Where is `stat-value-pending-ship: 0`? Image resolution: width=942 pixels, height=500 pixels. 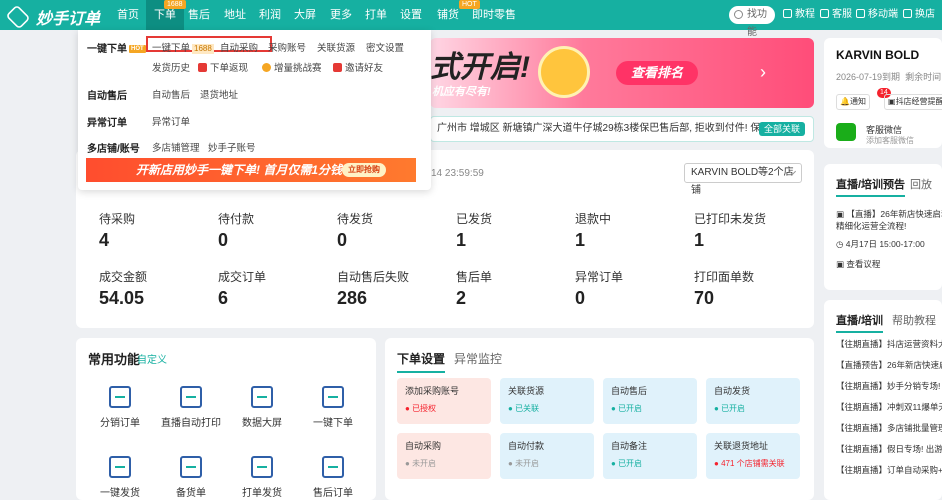
stat-value-pending-ship: 0 is located at coordinates (342, 240).